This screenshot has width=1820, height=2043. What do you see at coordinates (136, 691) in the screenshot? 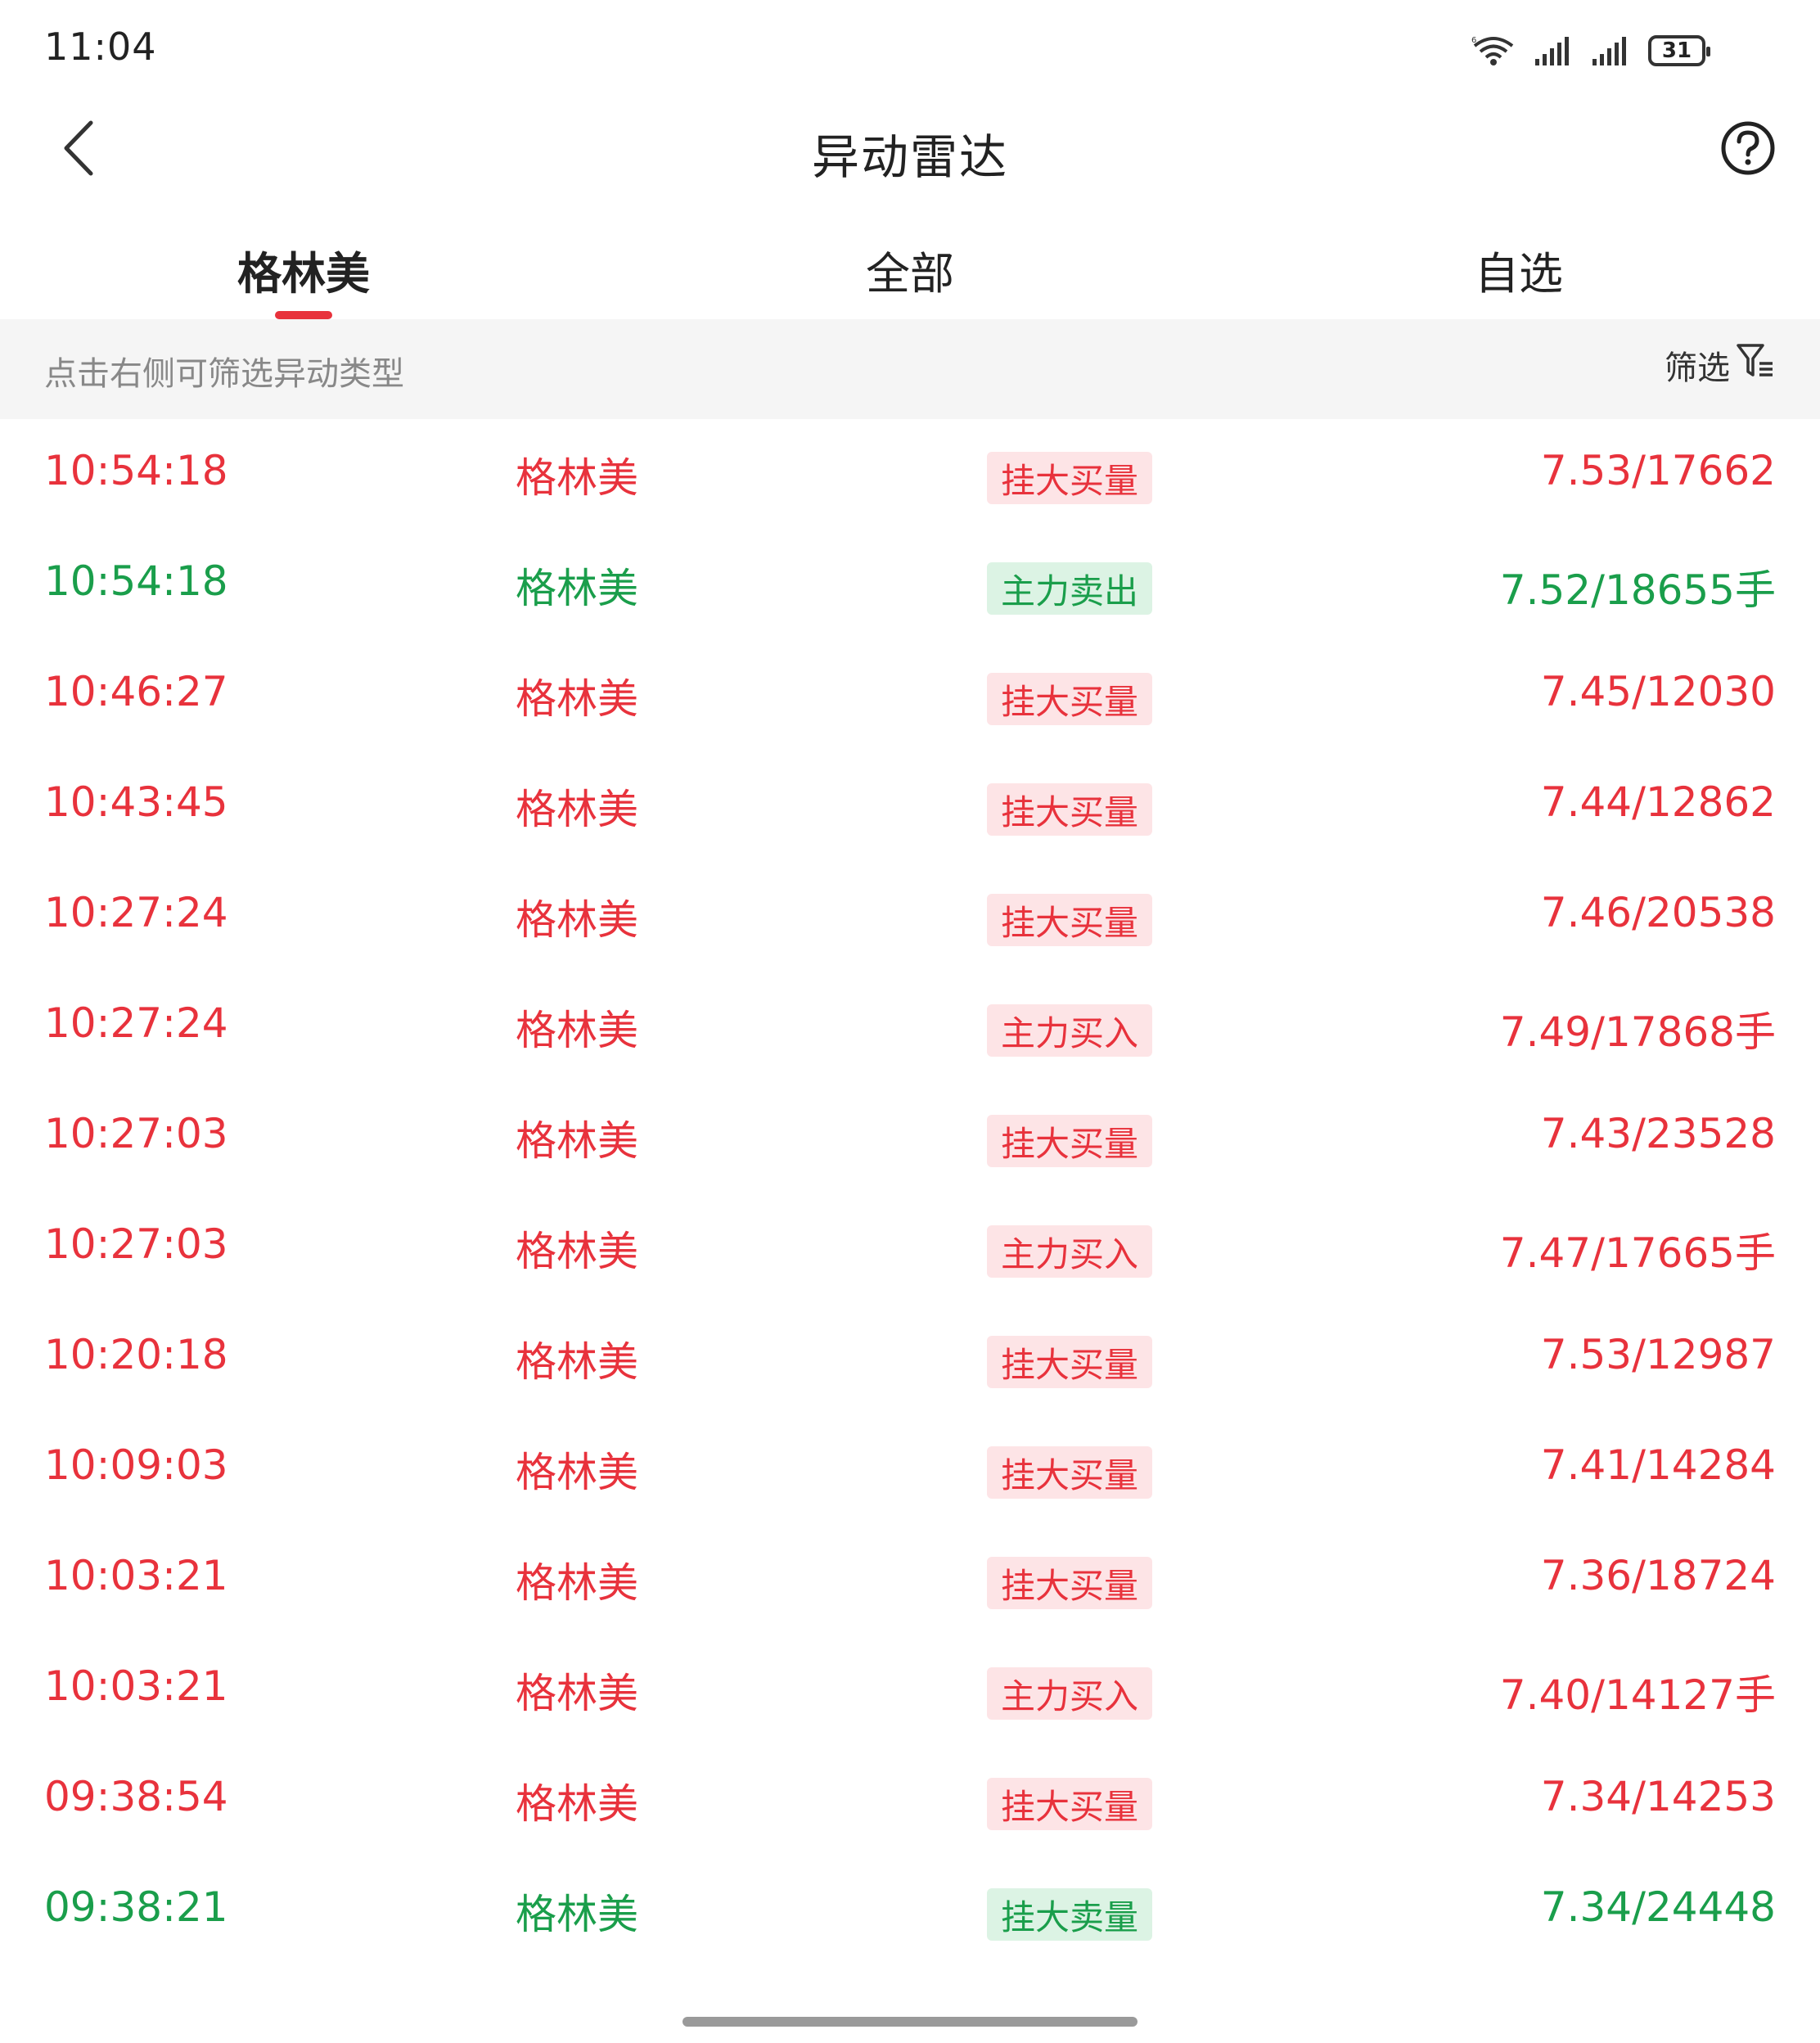
I see `alert-time: 10:46:27` at bounding box center [136, 691].